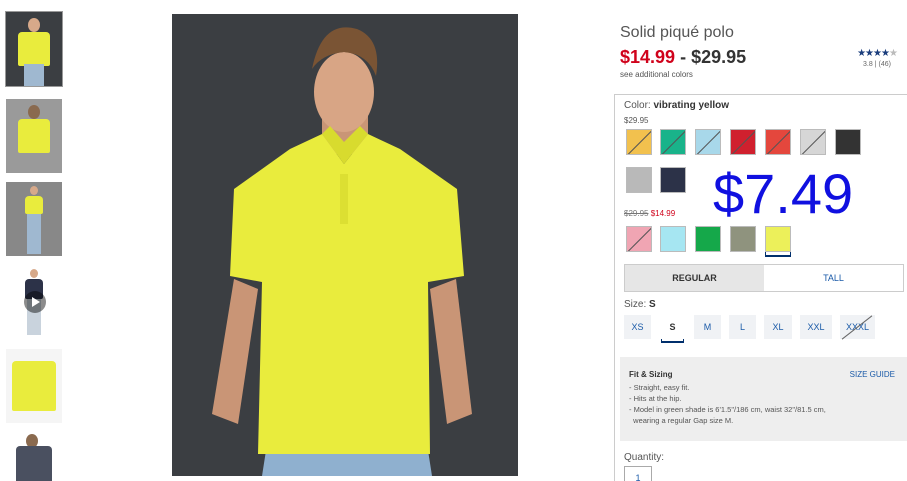 The width and height of the screenshot is (907, 481). I want to click on play-icon, so click(35, 302).